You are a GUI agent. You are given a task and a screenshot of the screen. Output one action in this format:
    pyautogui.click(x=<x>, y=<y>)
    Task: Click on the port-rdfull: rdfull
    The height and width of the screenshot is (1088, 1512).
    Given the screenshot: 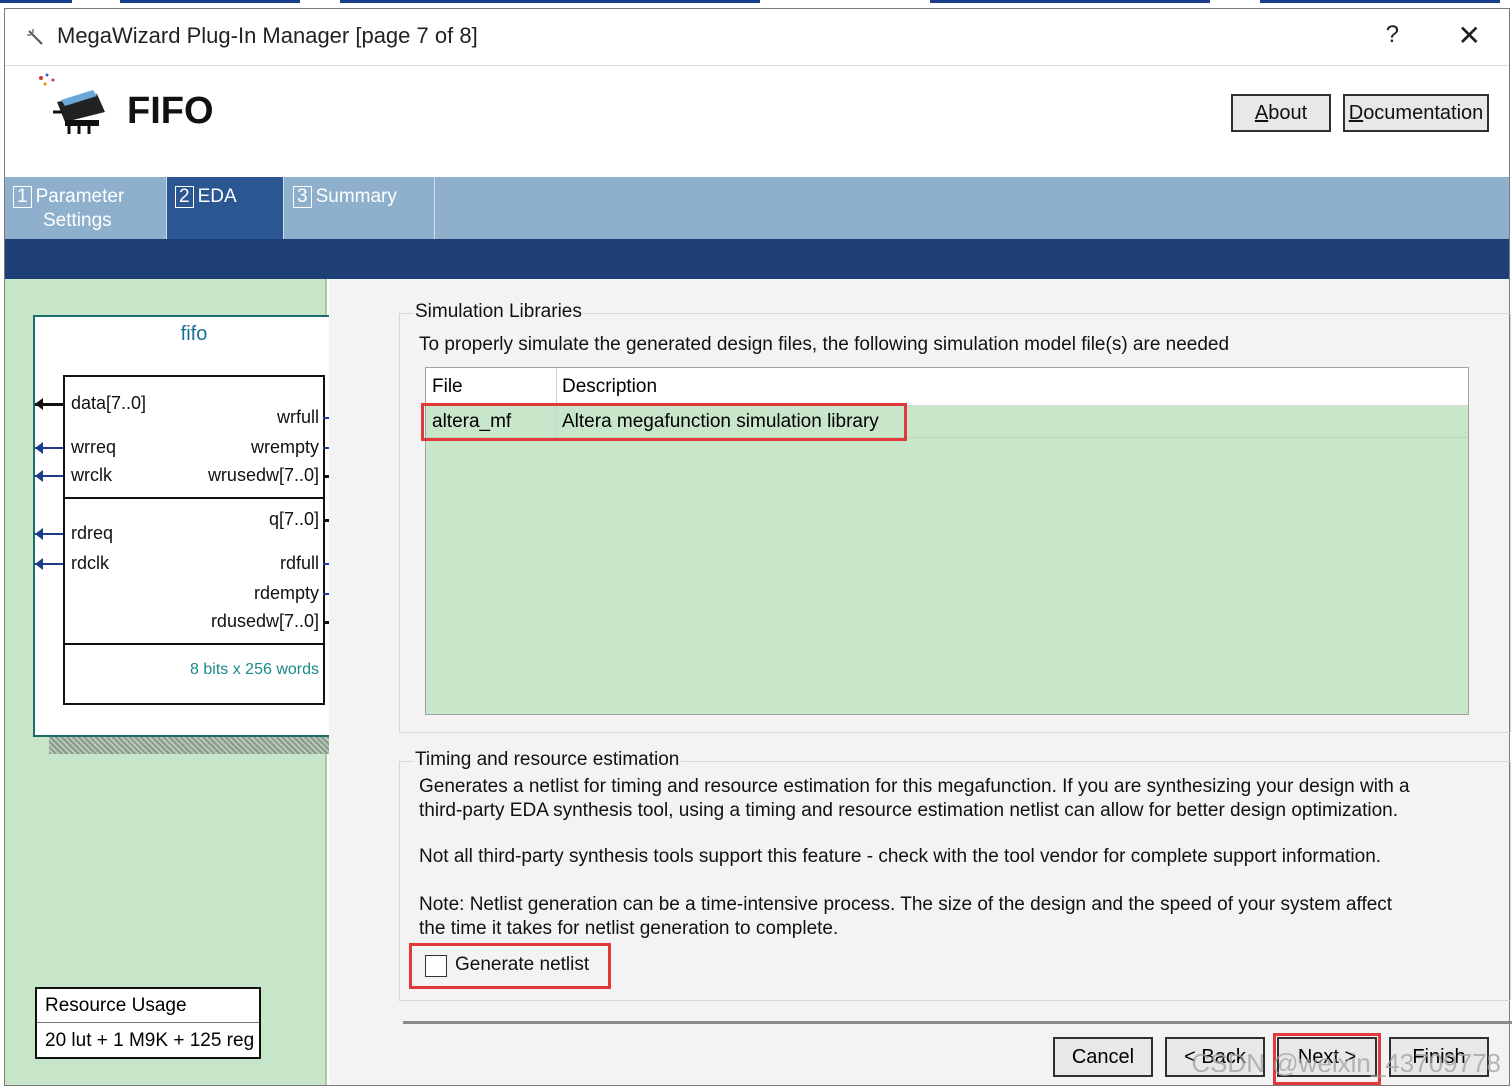 What is the action you would take?
    pyautogui.click(x=299, y=563)
    